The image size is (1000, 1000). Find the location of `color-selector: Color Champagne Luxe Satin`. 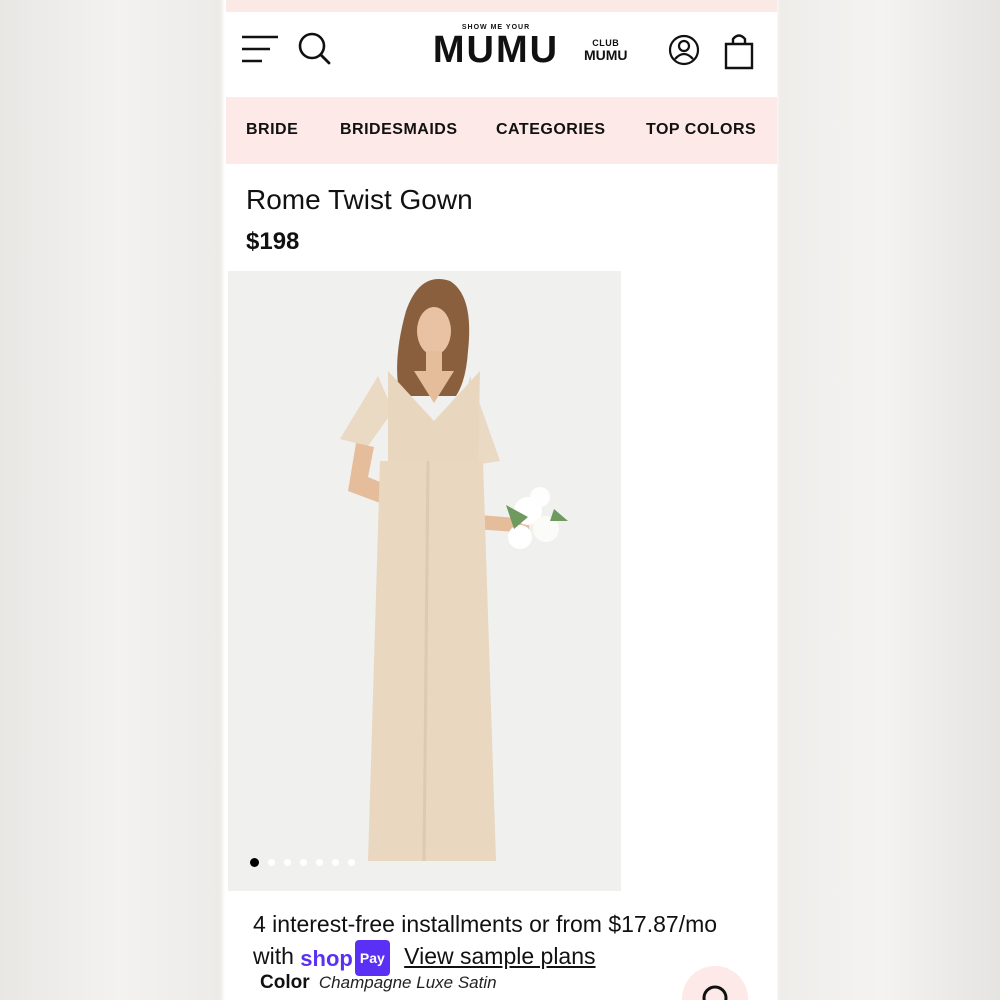

color-selector: Color Champagne Luxe Satin is located at coordinates (378, 983).